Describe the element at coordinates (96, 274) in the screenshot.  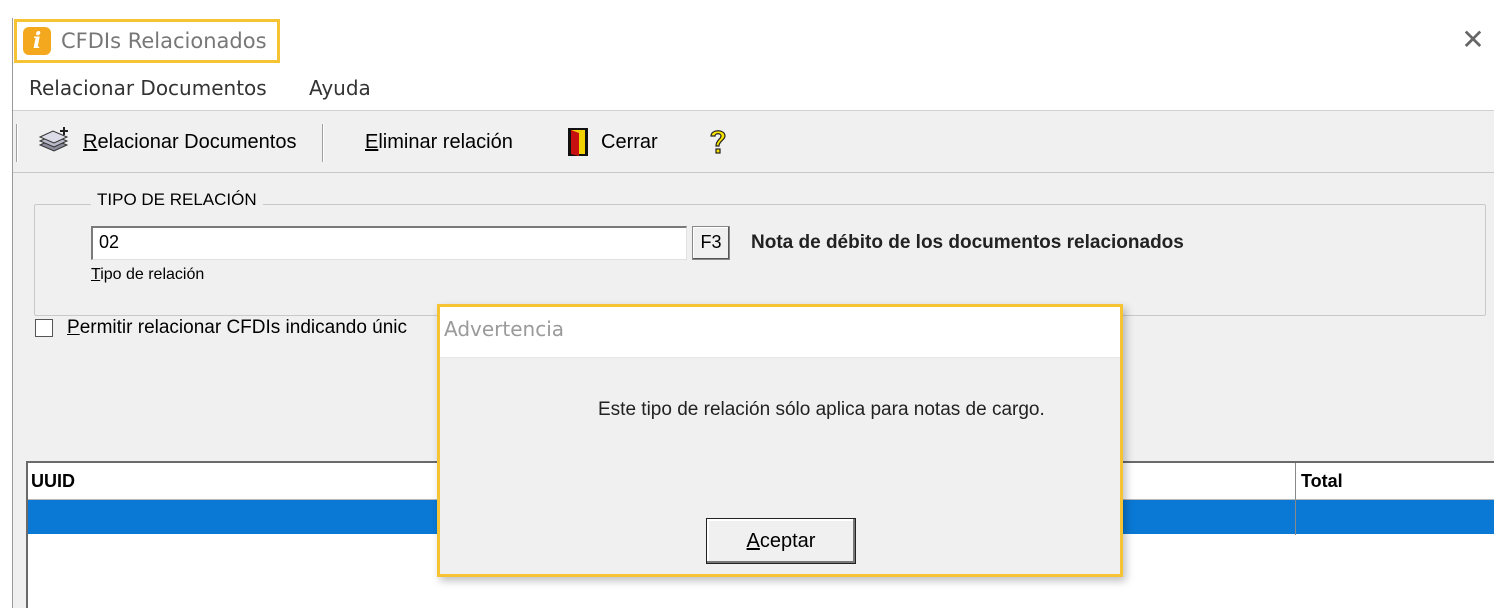
I see `caption-accel: T` at that location.